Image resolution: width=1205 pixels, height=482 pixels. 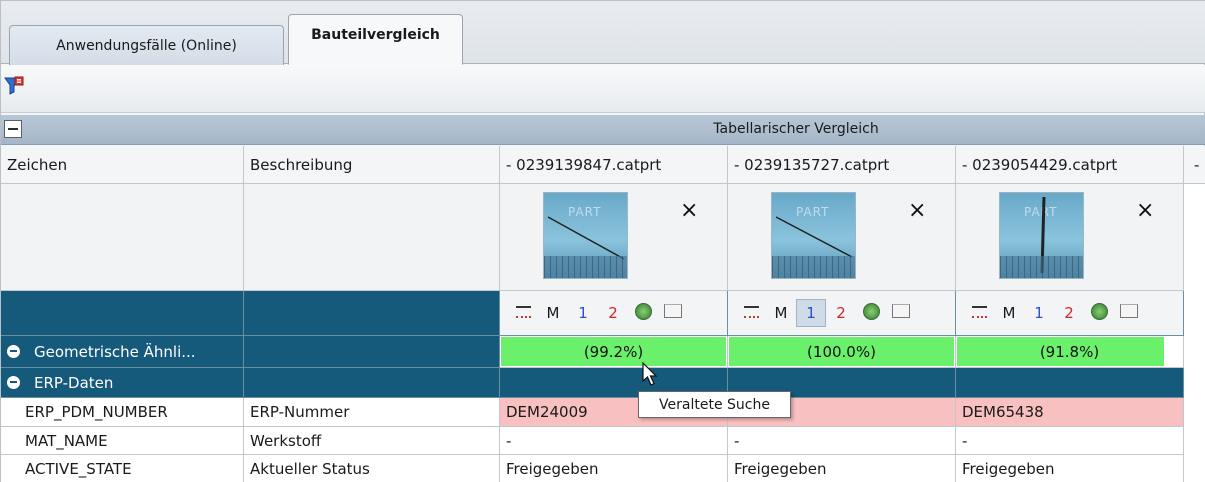 I want to click on similarity-cell-1: (99.2%), so click(x=614, y=352).